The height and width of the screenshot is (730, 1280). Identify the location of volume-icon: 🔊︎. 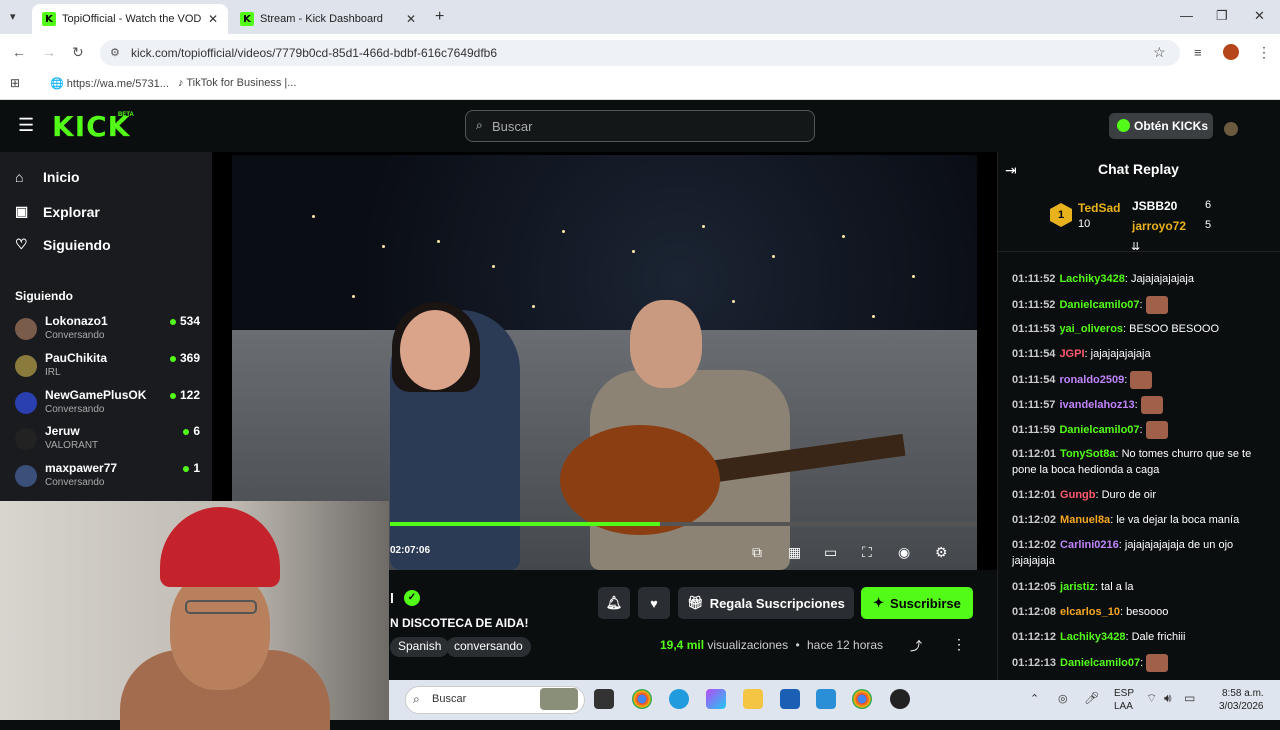
(1168, 698).